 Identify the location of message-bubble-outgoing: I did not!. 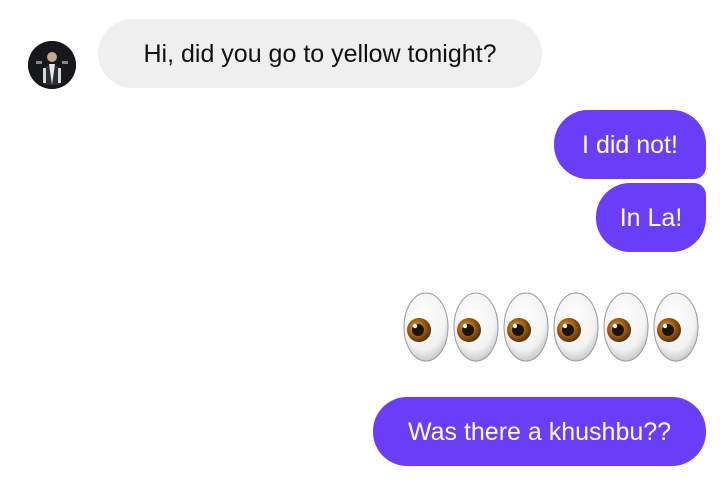
(630, 144).